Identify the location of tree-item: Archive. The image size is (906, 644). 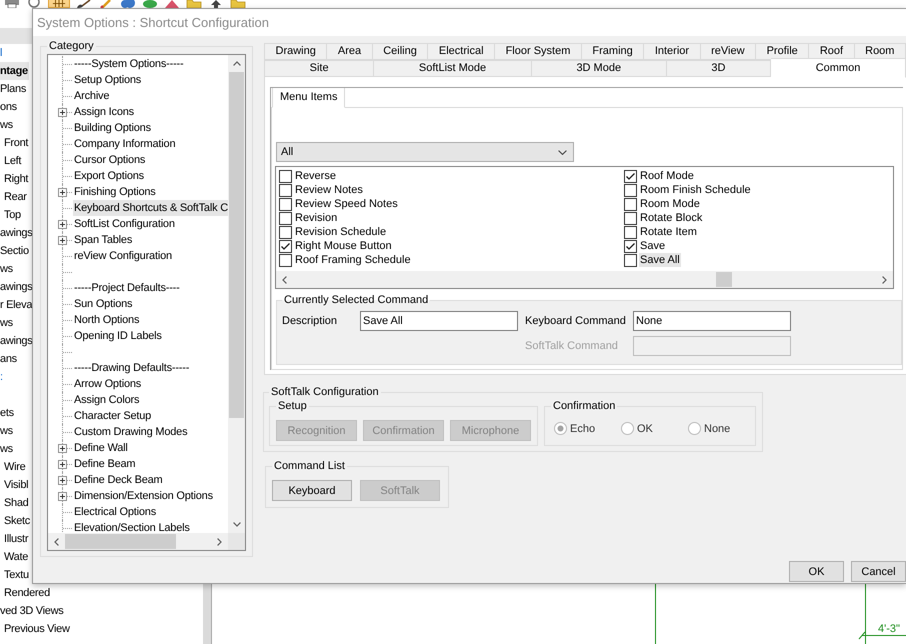
(91, 96).